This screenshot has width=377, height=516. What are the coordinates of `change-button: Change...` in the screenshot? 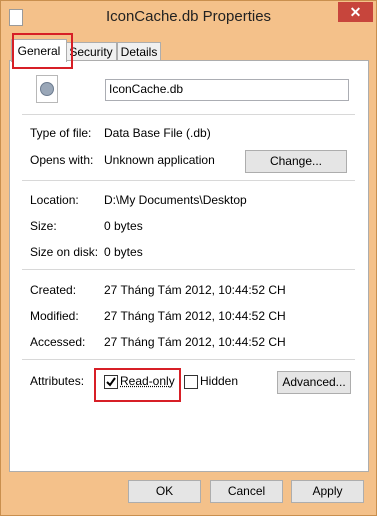 It's located at (296, 161).